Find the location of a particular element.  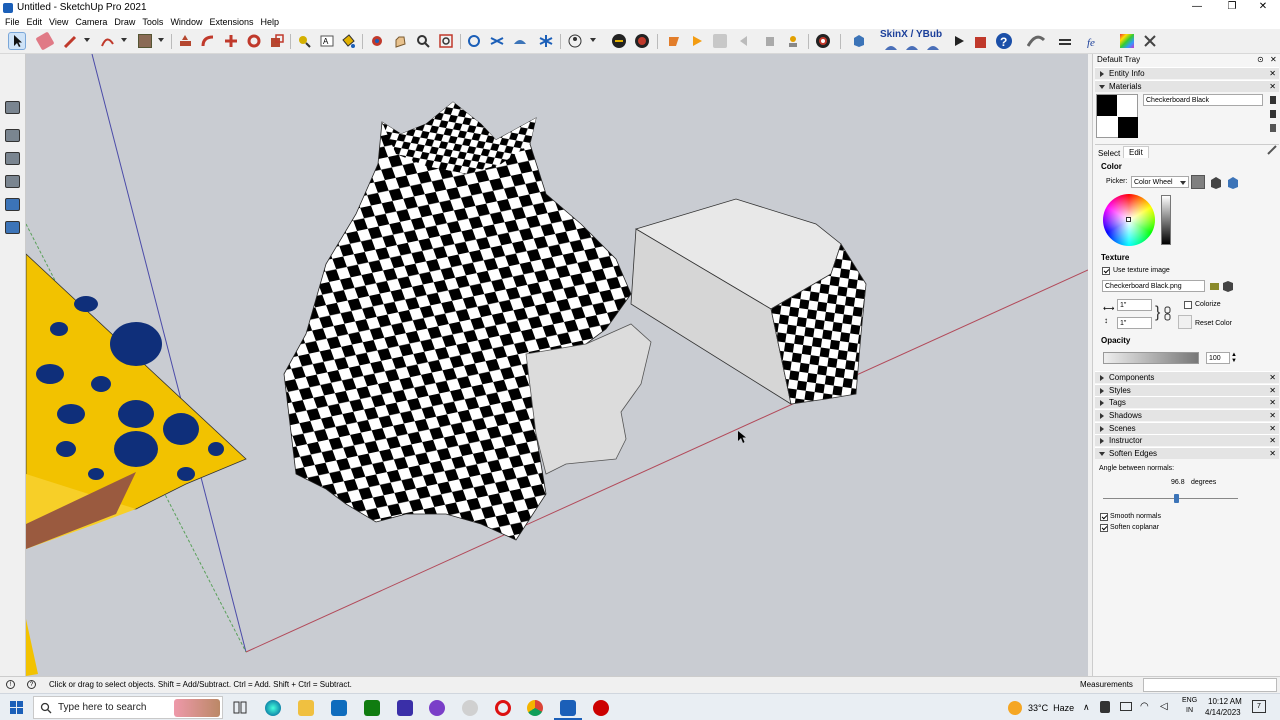

snipping-icon is located at coordinates (470, 708).